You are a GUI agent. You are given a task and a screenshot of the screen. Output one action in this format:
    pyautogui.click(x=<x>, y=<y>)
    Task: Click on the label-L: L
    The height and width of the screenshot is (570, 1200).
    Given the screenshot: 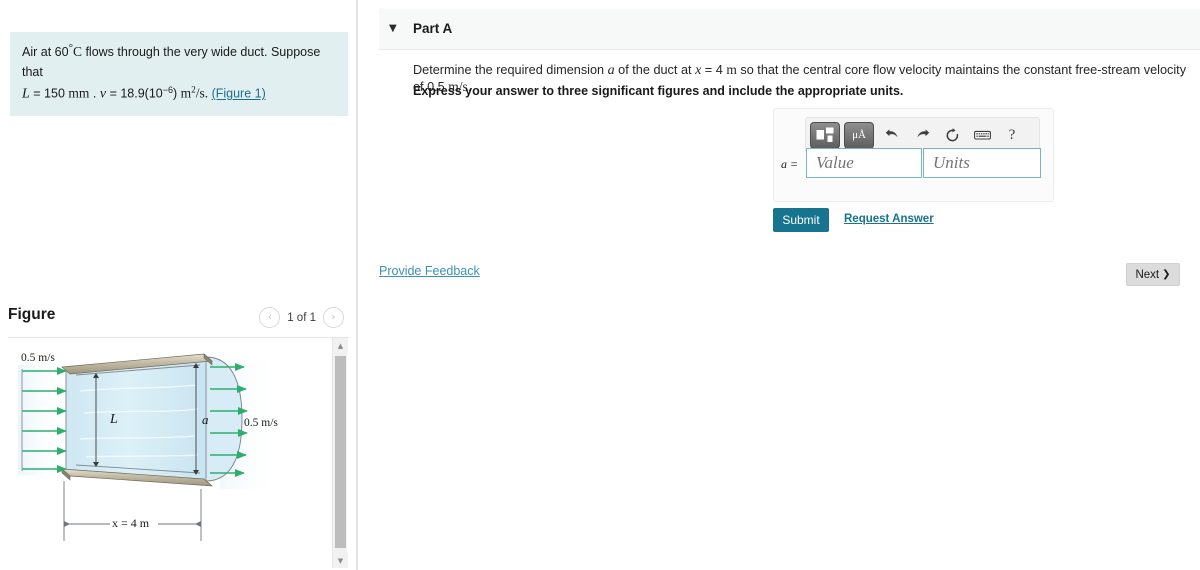 What is the action you would take?
    pyautogui.click(x=114, y=419)
    